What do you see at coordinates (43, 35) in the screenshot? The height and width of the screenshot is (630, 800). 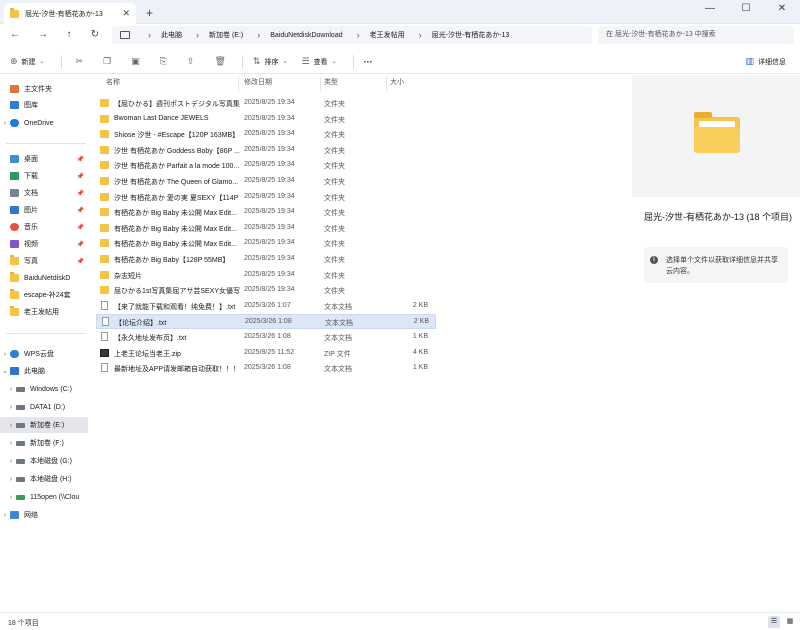 I see `forward-button: →` at bounding box center [43, 35].